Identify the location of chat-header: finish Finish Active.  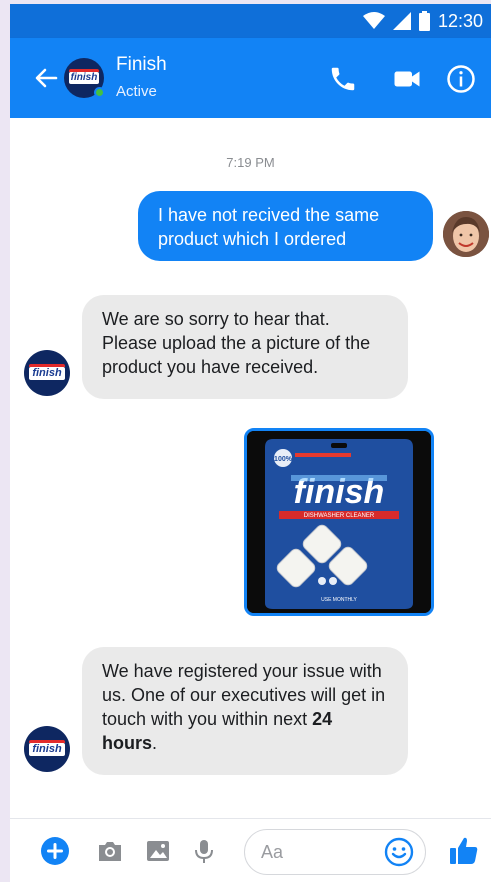
(250, 78).